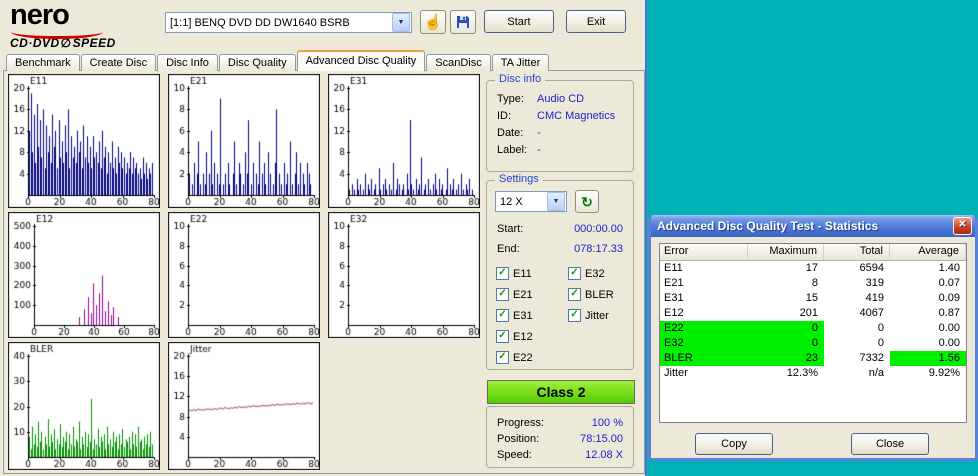 This screenshot has height=476, width=978. What do you see at coordinates (944, 373) in the screenshot?
I see `table-cell: 9.92%` at bounding box center [944, 373].